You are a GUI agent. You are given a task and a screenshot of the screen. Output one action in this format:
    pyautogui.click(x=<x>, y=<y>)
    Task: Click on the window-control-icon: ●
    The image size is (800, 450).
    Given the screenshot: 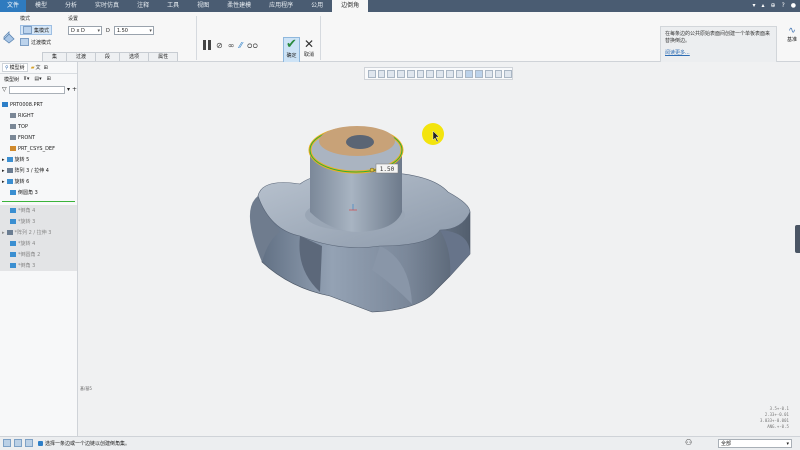 What is the action you would take?
    pyautogui.click(x=793, y=6)
    